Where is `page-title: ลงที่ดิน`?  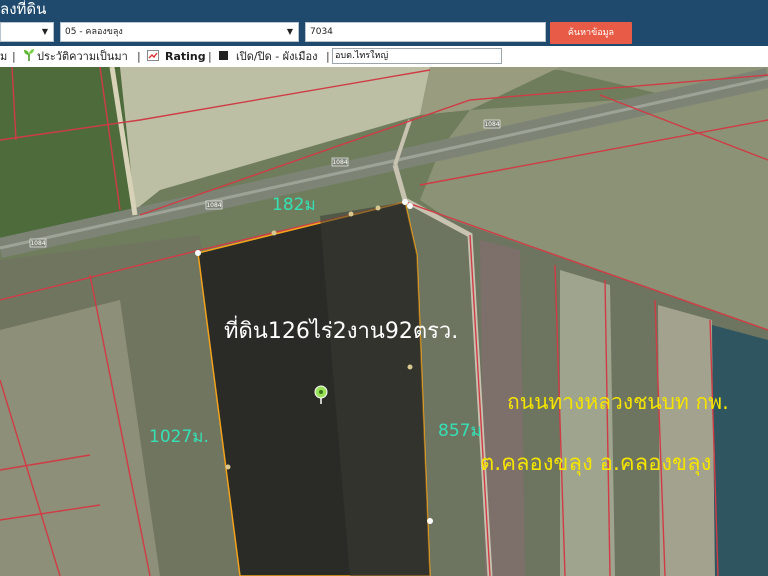
page-title: ลงที่ดิน is located at coordinates (23, 9).